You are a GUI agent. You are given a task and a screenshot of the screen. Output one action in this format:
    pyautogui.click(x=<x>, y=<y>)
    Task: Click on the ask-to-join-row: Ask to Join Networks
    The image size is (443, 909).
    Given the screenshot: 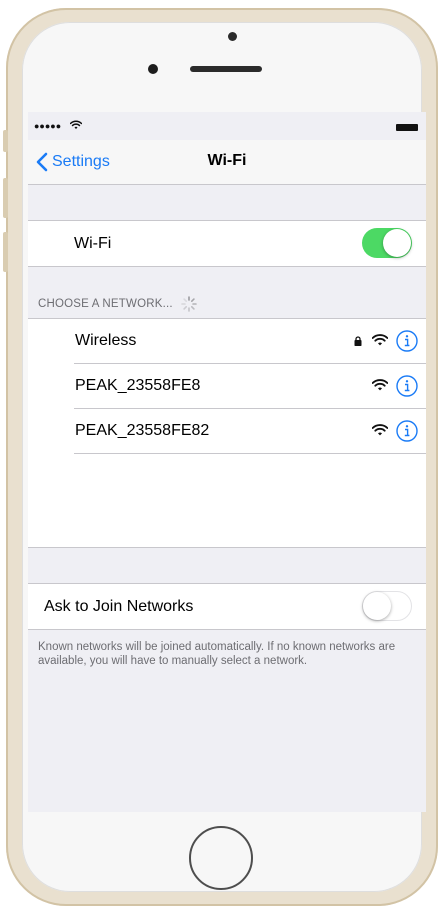 What is the action you would take?
    pyautogui.click(x=227, y=606)
    